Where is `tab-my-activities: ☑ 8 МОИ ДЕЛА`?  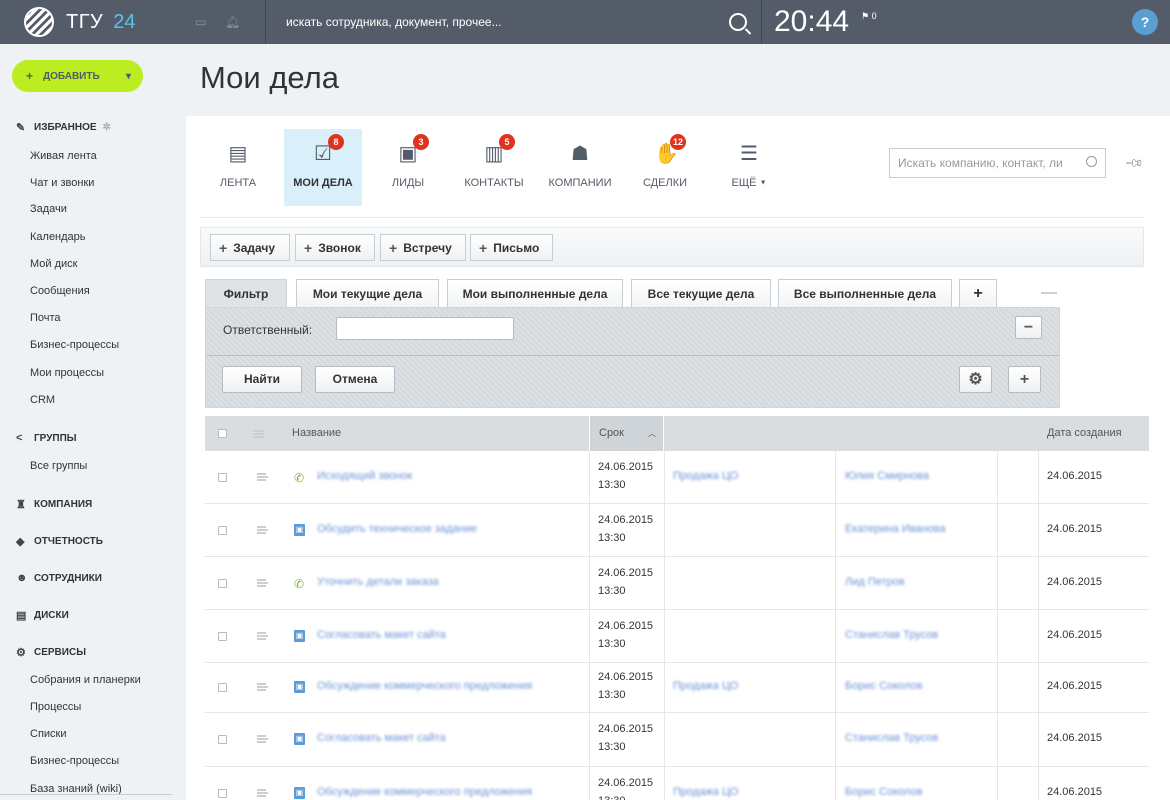
tab-my-activities: ☑ 8 МОИ ДЕЛА is located at coordinates (323, 167).